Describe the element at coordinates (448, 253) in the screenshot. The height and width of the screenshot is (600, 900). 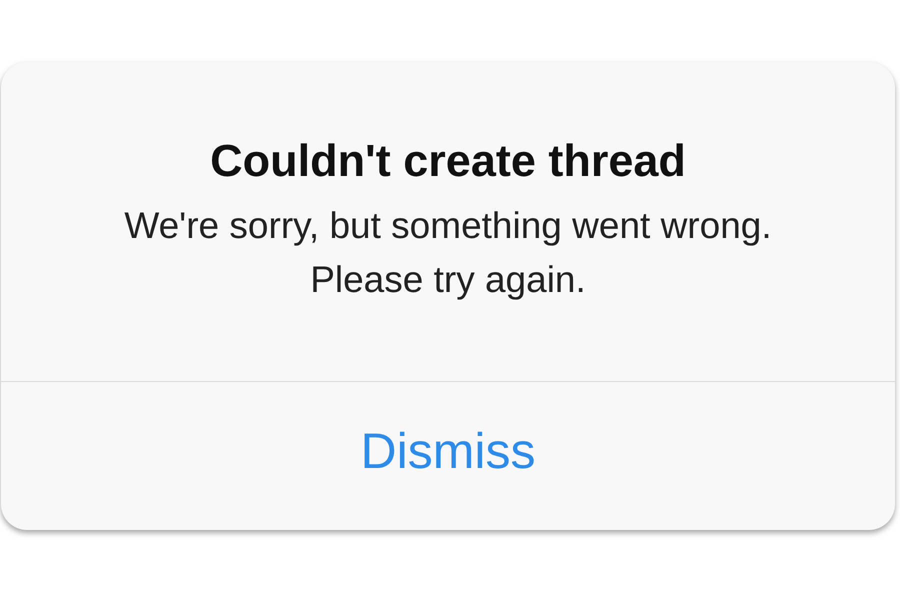
I see `alert-message: We're sorry, but something went wrong. Please try again.` at that location.